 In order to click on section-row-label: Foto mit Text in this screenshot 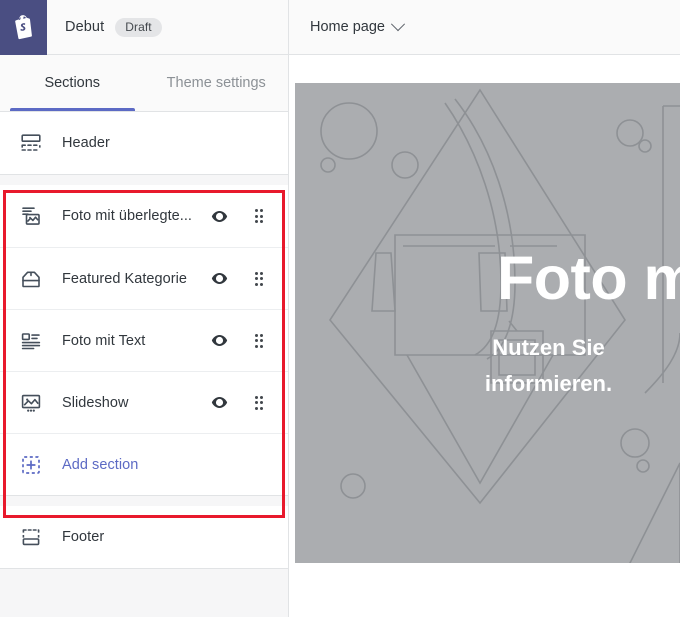, I will do `click(104, 340)`.